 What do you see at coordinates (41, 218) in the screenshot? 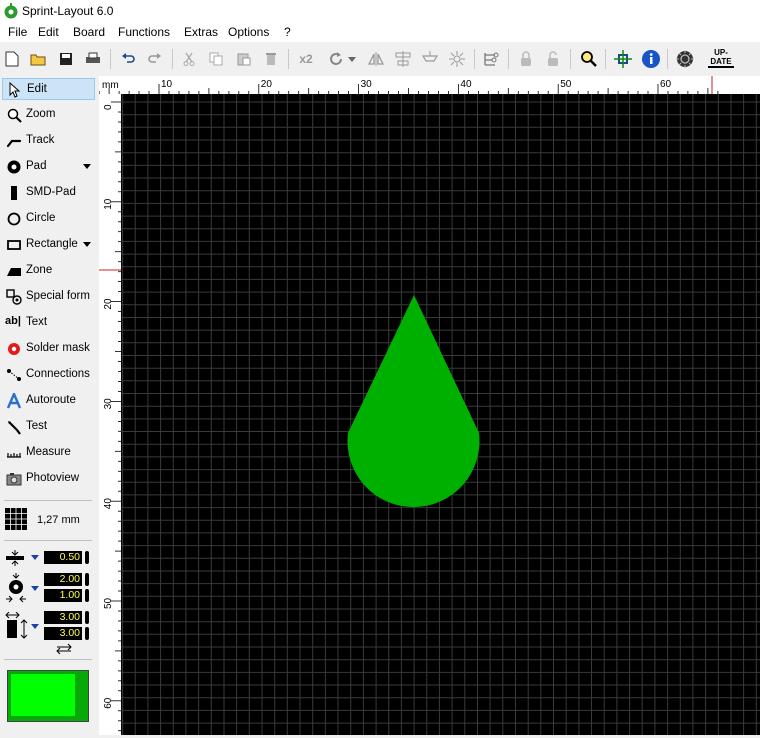
I see `tool-label: Circle` at bounding box center [41, 218].